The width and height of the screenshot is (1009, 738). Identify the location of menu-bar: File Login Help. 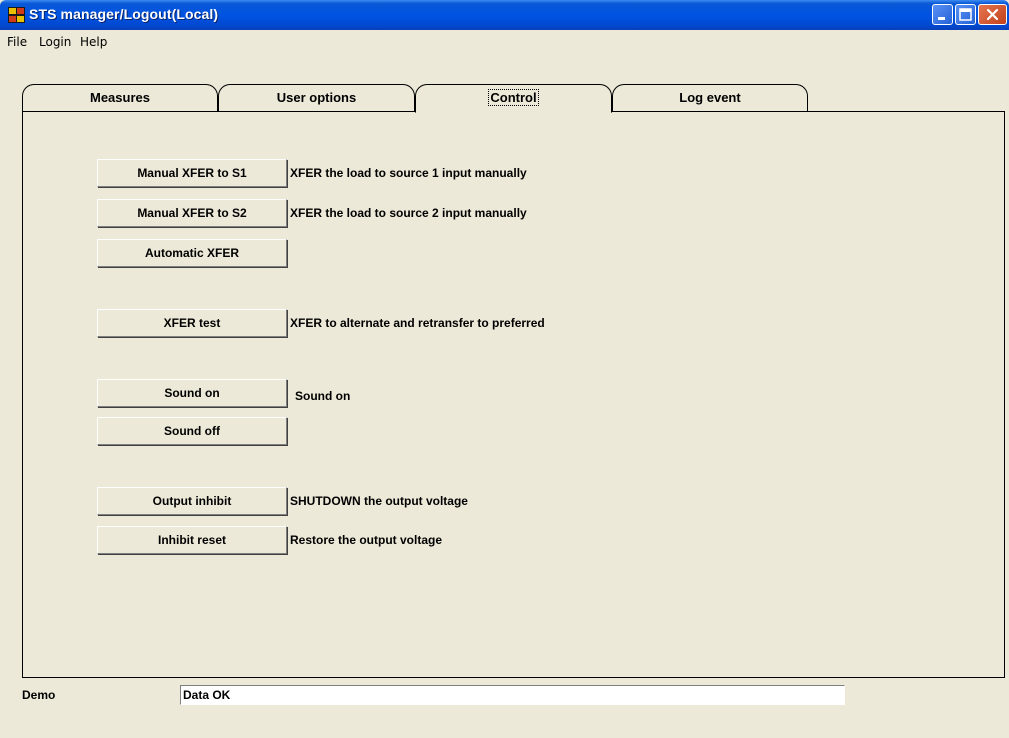
(504, 41).